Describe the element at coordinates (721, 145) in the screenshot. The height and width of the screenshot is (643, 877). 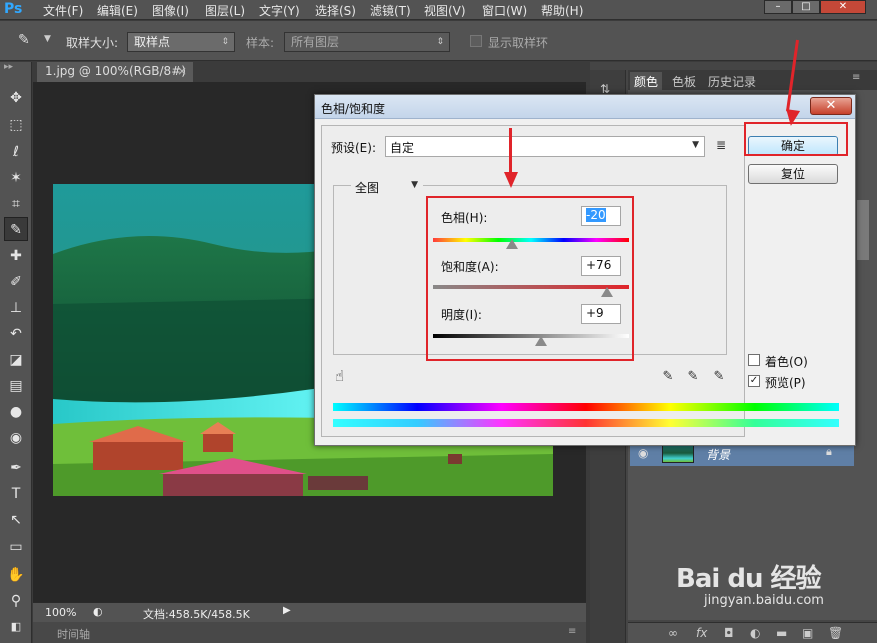
I see `preset-options-icon: ≣` at that location.